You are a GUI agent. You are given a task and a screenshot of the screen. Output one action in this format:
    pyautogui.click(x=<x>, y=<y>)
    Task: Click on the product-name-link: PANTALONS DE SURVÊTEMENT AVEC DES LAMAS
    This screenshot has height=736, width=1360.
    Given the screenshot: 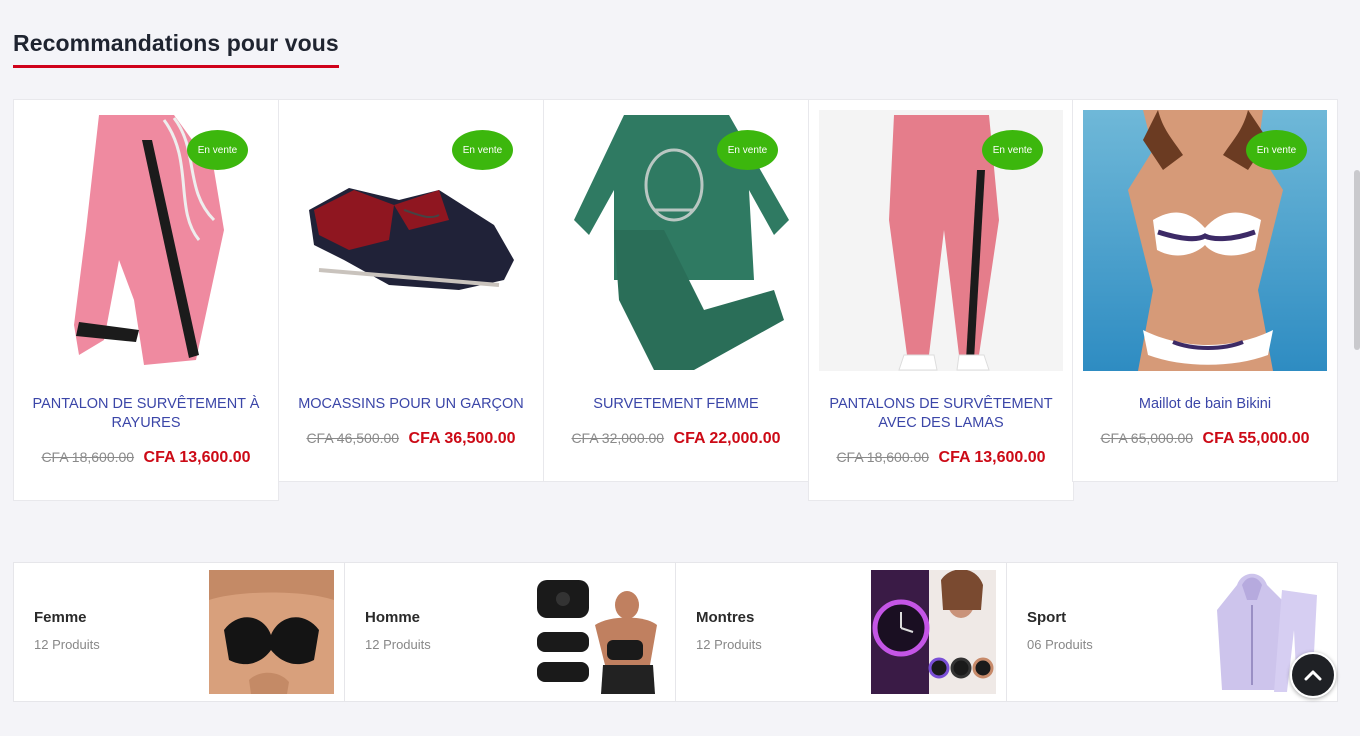 What is the action you would take?
    pyautogui.click(x=941, y=414)
    